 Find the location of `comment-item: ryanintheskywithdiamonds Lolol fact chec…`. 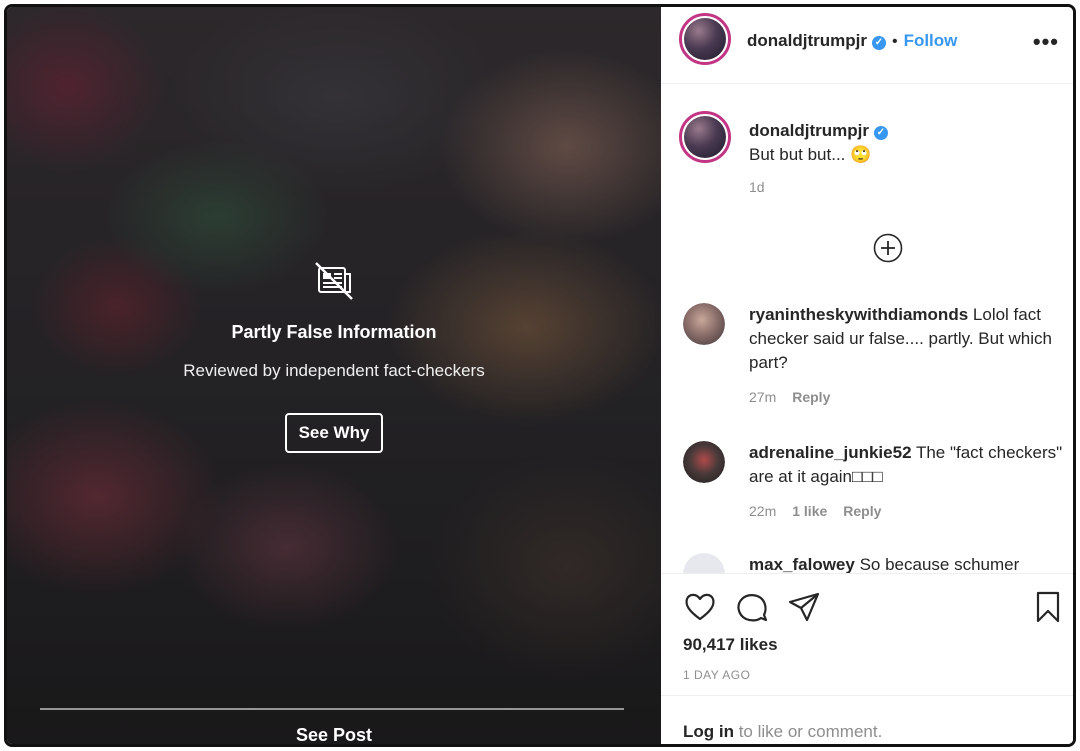

comment-item: ryanintheskywithdiamonds Lolol fact chec… is located at coordinates (874, 358).